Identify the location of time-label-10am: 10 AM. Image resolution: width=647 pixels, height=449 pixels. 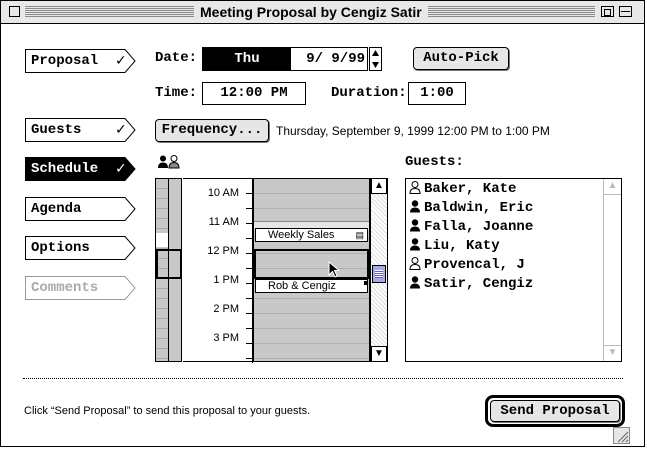
(223, 193).